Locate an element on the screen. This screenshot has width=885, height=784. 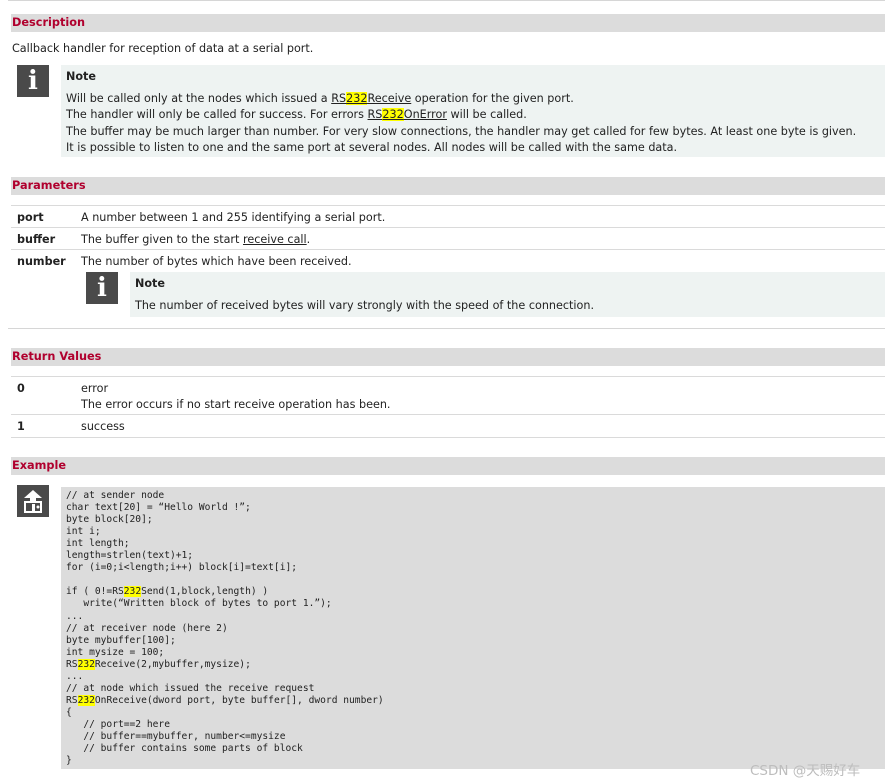
code-line: } is located at coordinates (69, 761).